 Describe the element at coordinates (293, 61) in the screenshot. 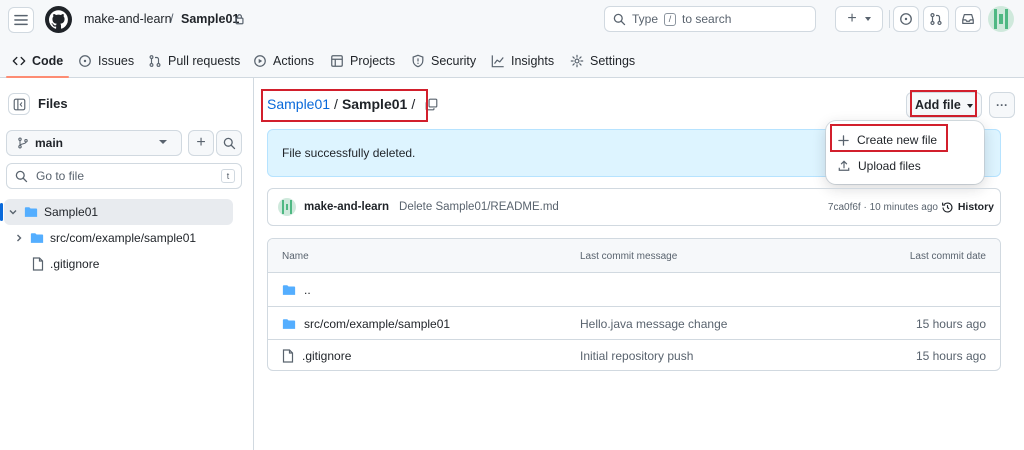

I see `tab-actions-label: Actions` at that location.